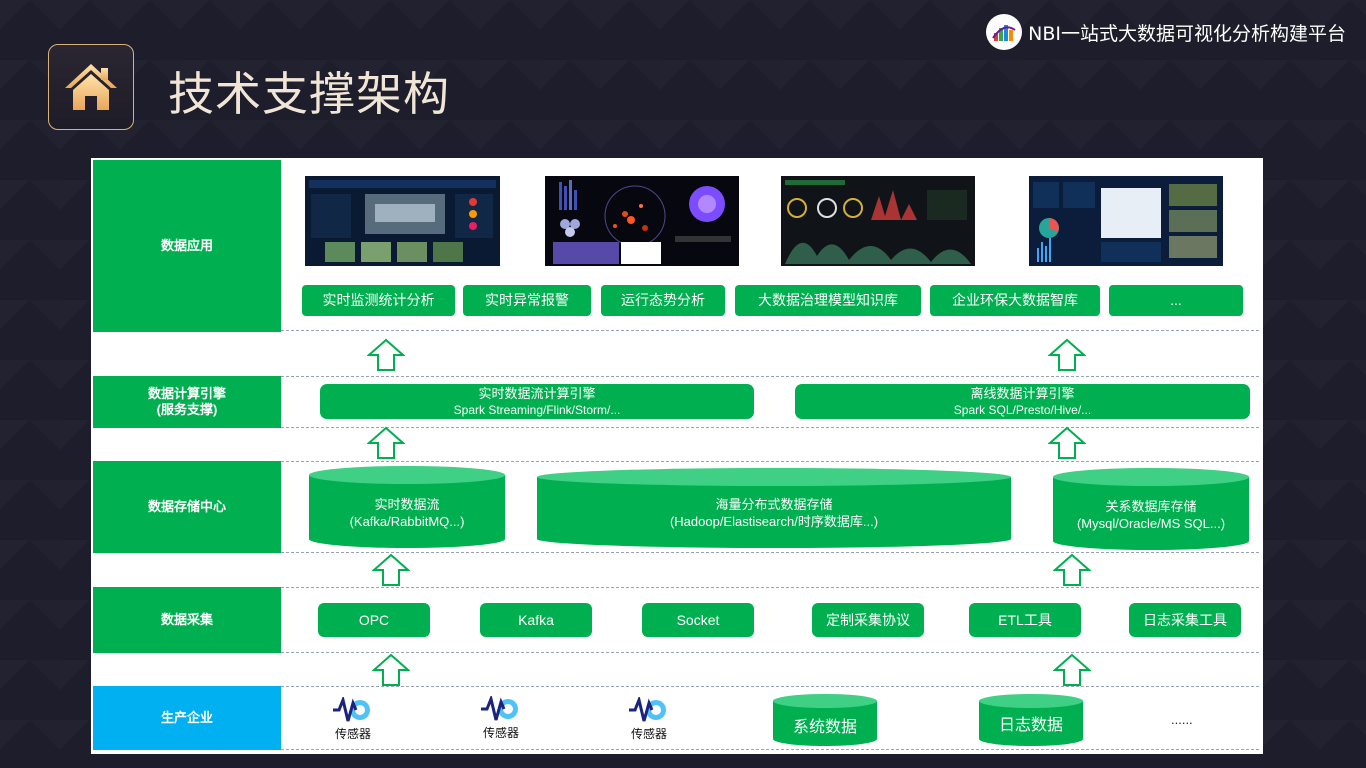 This screenshot has height=768, width=1366. I want to click on screenshot-dashboard, so click(1126, 221).